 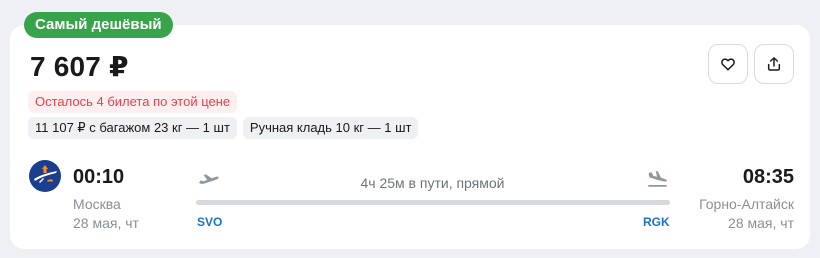 What do you see at coordinates (45, 176) in the screenshot?
I see `aeroflot-logo-icon` at bounding box center [45, 176].